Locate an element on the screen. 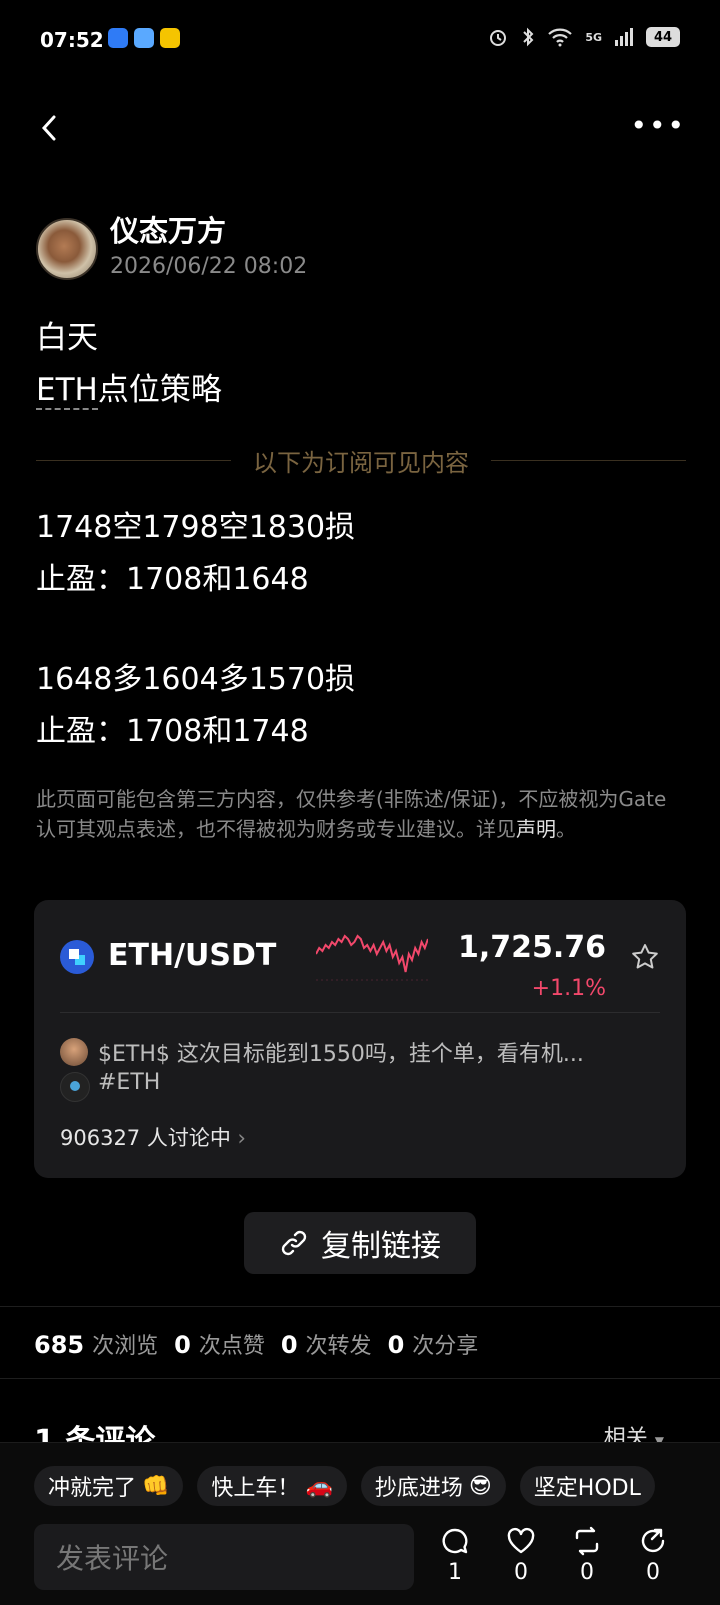  app-notification-icon is located at coordinates (118, 38).